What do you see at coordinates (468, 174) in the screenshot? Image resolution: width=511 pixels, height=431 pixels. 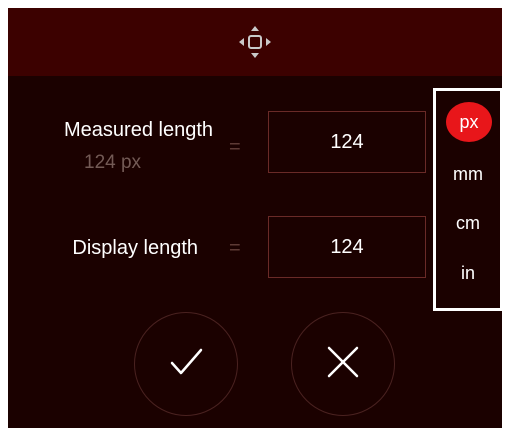 I see `unit-option-mm: mm` at bounding box center [468, 174].